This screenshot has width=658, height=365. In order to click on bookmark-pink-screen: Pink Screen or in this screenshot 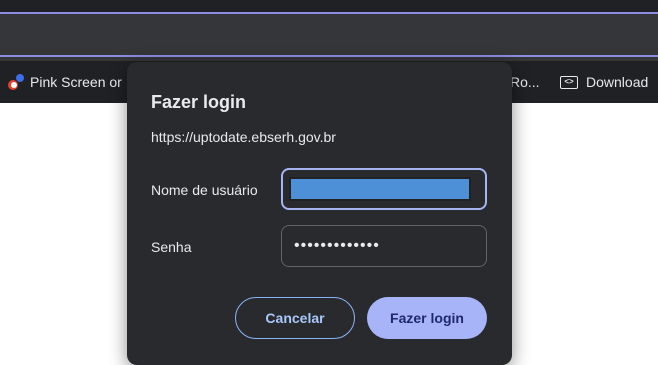, I will do `click(65, 82)`.